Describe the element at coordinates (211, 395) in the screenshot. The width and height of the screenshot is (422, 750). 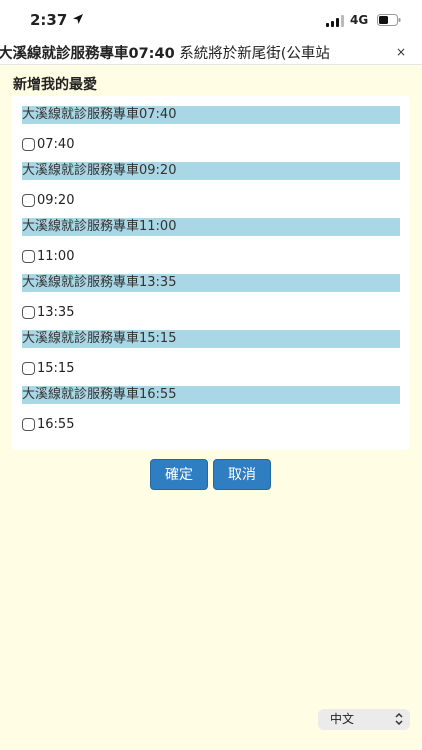
I see `route-header: 大溪線就診服務專車16:55` at that location.